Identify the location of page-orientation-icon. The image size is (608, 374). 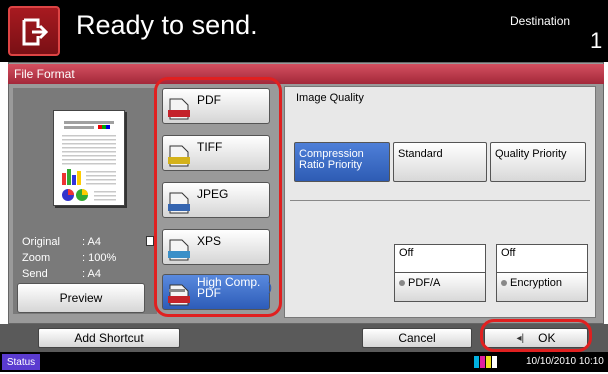
(150, 241).